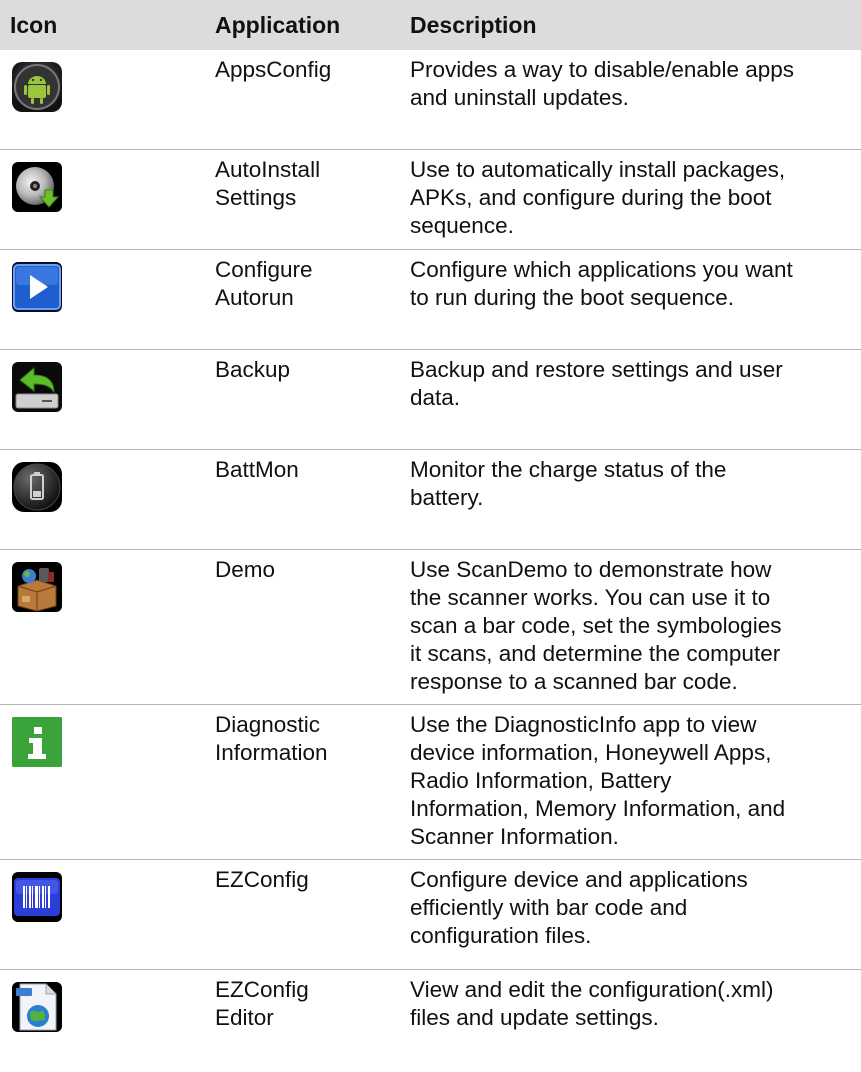 This screenshot has height=1072, width=861. What do you see at coordinates (256, 197) in the screenshot?
I see `application-name: Settings` at bounding box center [256, 197].